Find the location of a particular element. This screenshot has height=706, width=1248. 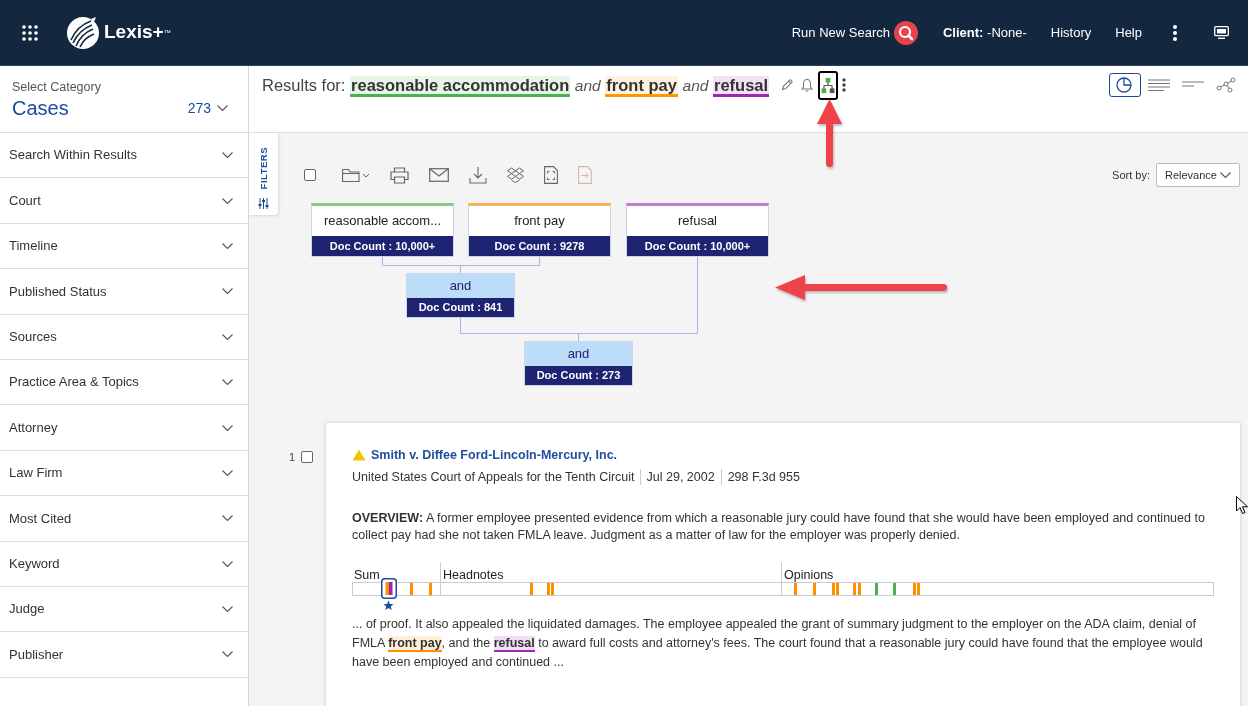

filter-section-header: Published Status is located at coordinates (124, 292).